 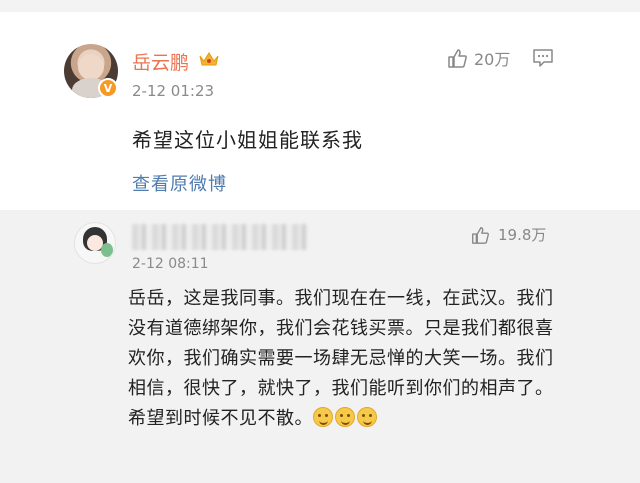 I want to click on reply-like-button: 19.8万, so click(x=508, y=234).